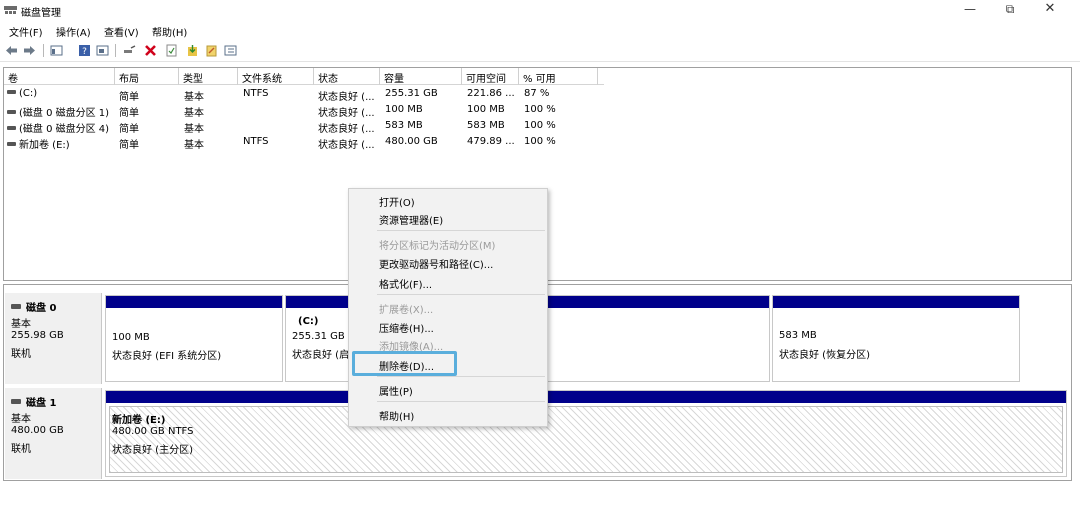 The image size is (1080, 517). Describe the element at coordinates (486, 125) in the screenshot. I see `cell-free-space: 583 MB` at that location.